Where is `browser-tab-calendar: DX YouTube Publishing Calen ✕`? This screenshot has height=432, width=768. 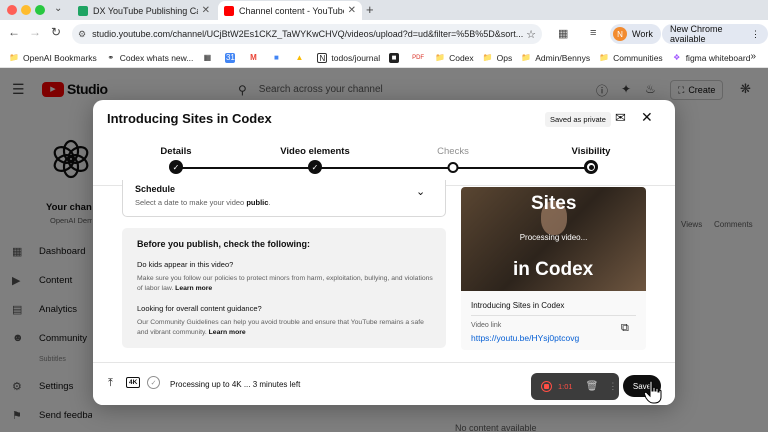
browser-tab-calendar: DX YouTube Publishing Calen ✕ is located at coordinates (144, 10).